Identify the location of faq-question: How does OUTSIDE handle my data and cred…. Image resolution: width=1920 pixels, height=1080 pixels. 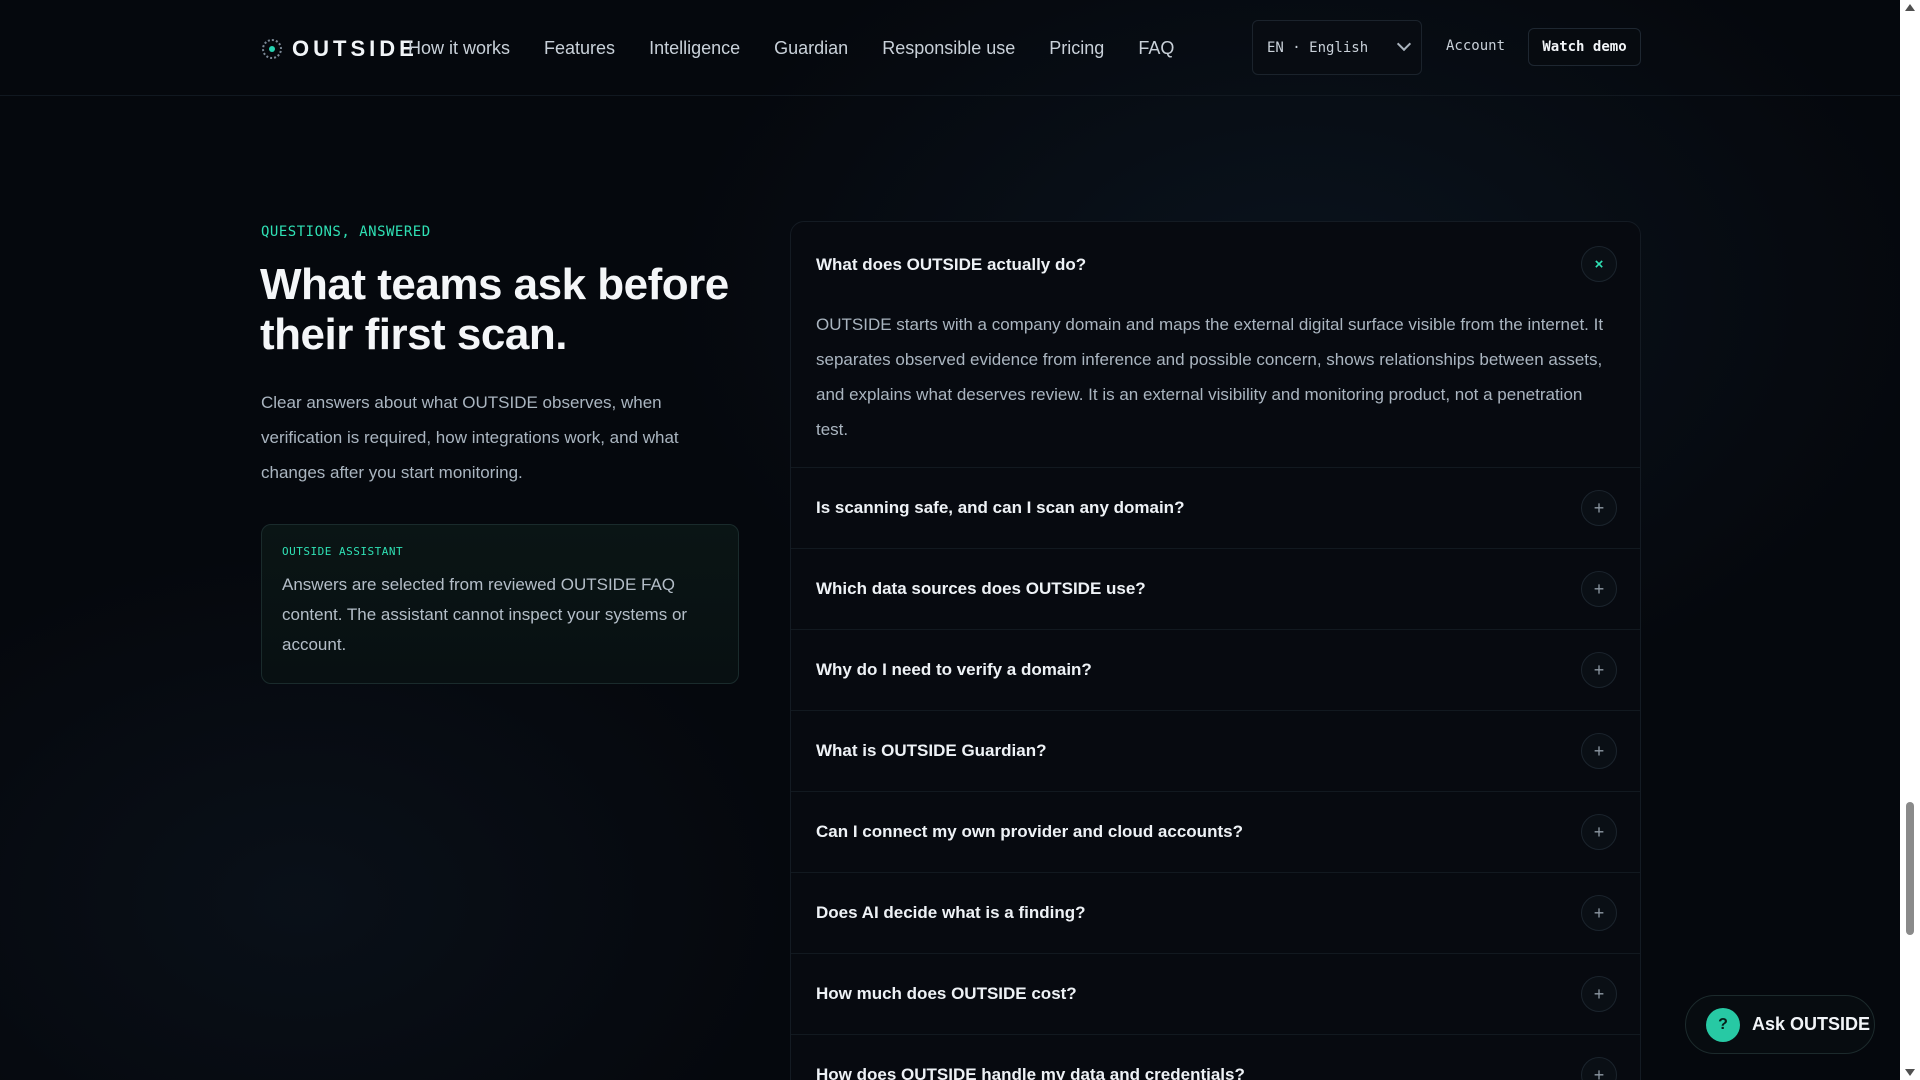
(1030, 1072).